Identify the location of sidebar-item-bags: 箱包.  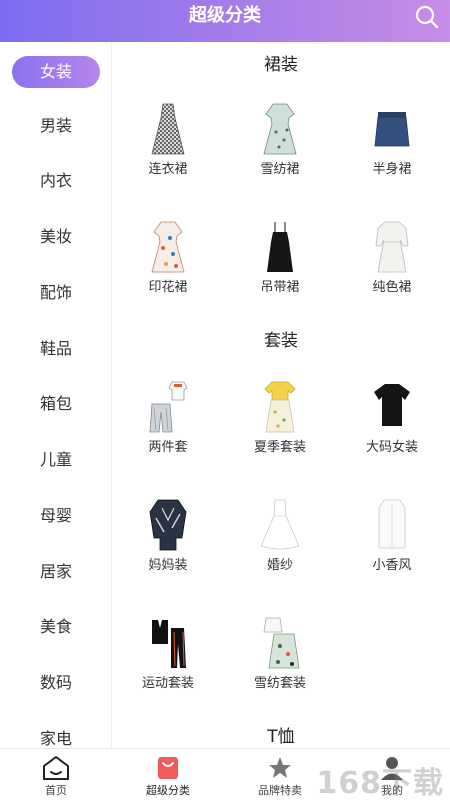
(56, 404).